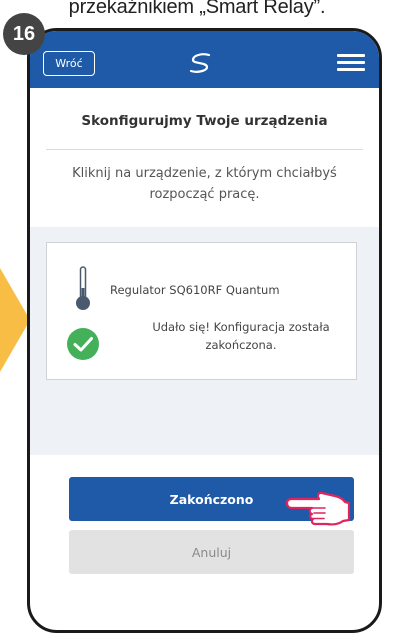 Image resolution: width=394 pixels, height=633 pixels. Describe the element at coordinates (195, 290) in the screenshot. I see `device-name: Regulator SQ610RF Quantum` at that location.